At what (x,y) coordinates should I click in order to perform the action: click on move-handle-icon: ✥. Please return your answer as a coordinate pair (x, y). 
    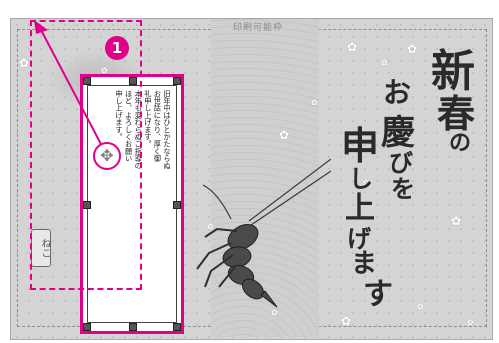
    Looking at the image, I should click on (107, 156).